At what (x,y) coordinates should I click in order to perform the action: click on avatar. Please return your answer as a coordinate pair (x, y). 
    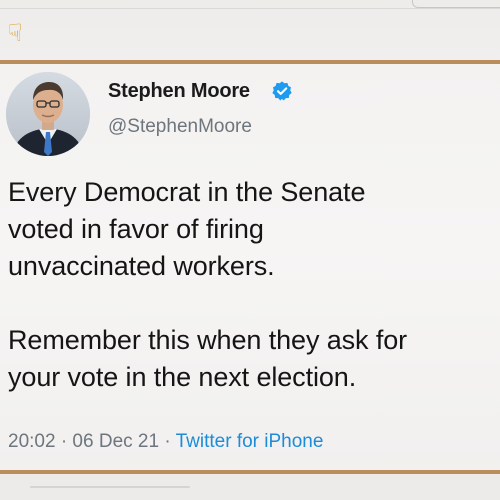
    Looking at the image, I should click on (48, 114).